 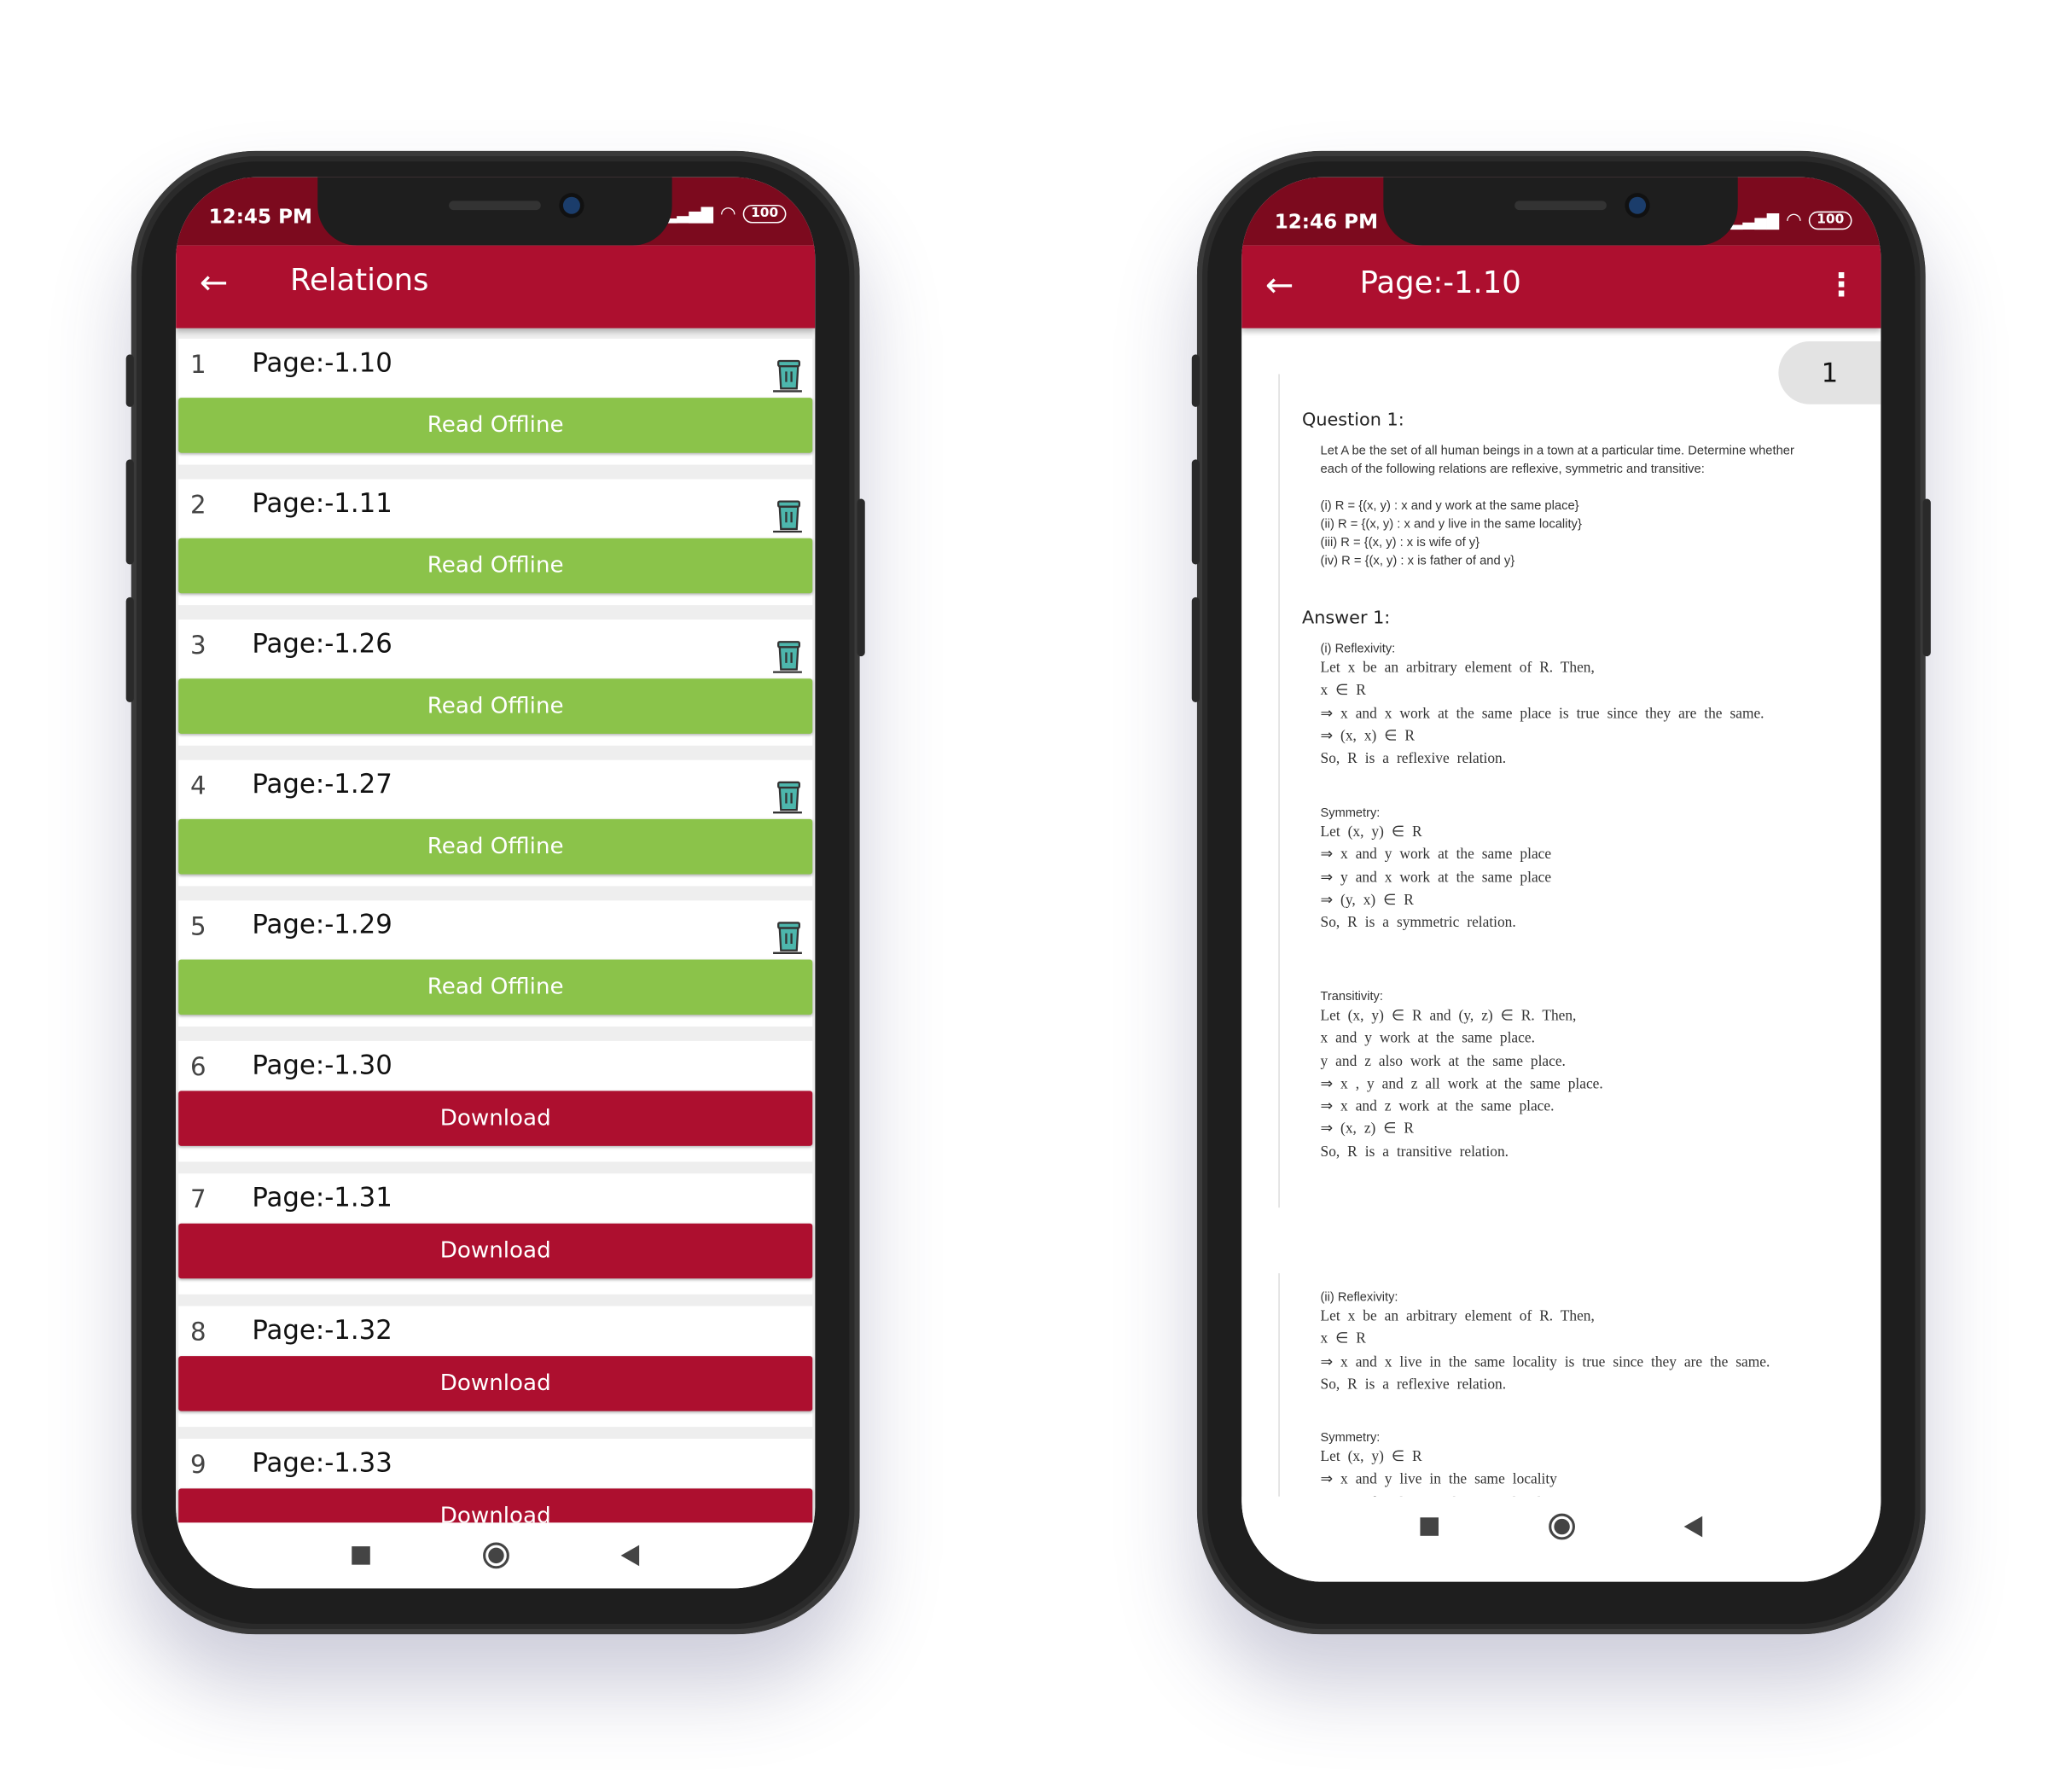 What do you see at coordinates (1841, 284) in the screenshot?
I see `more-vert-icon: ⋮` at bounding box center [1841, 284].